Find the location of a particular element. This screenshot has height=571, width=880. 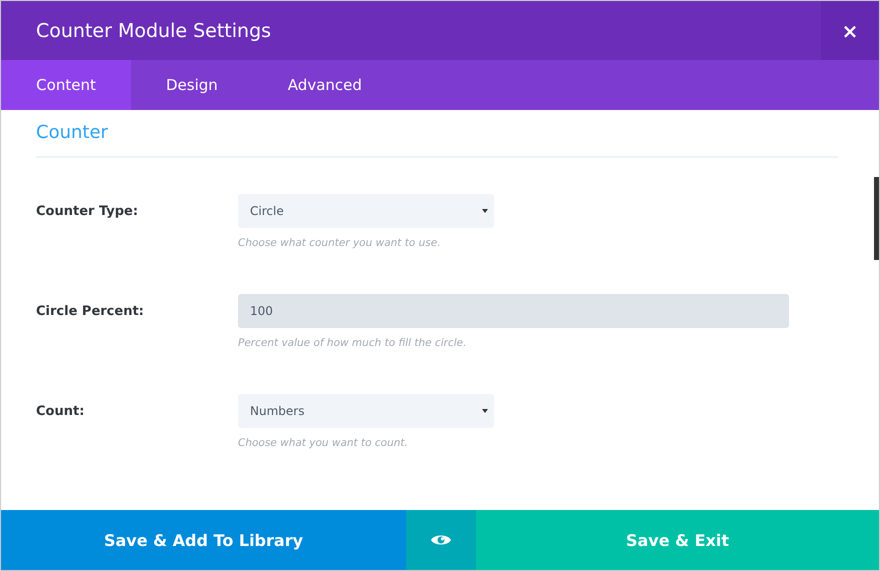

field-description: Choose what counter you want to use. is located at coordinates (340, 243).